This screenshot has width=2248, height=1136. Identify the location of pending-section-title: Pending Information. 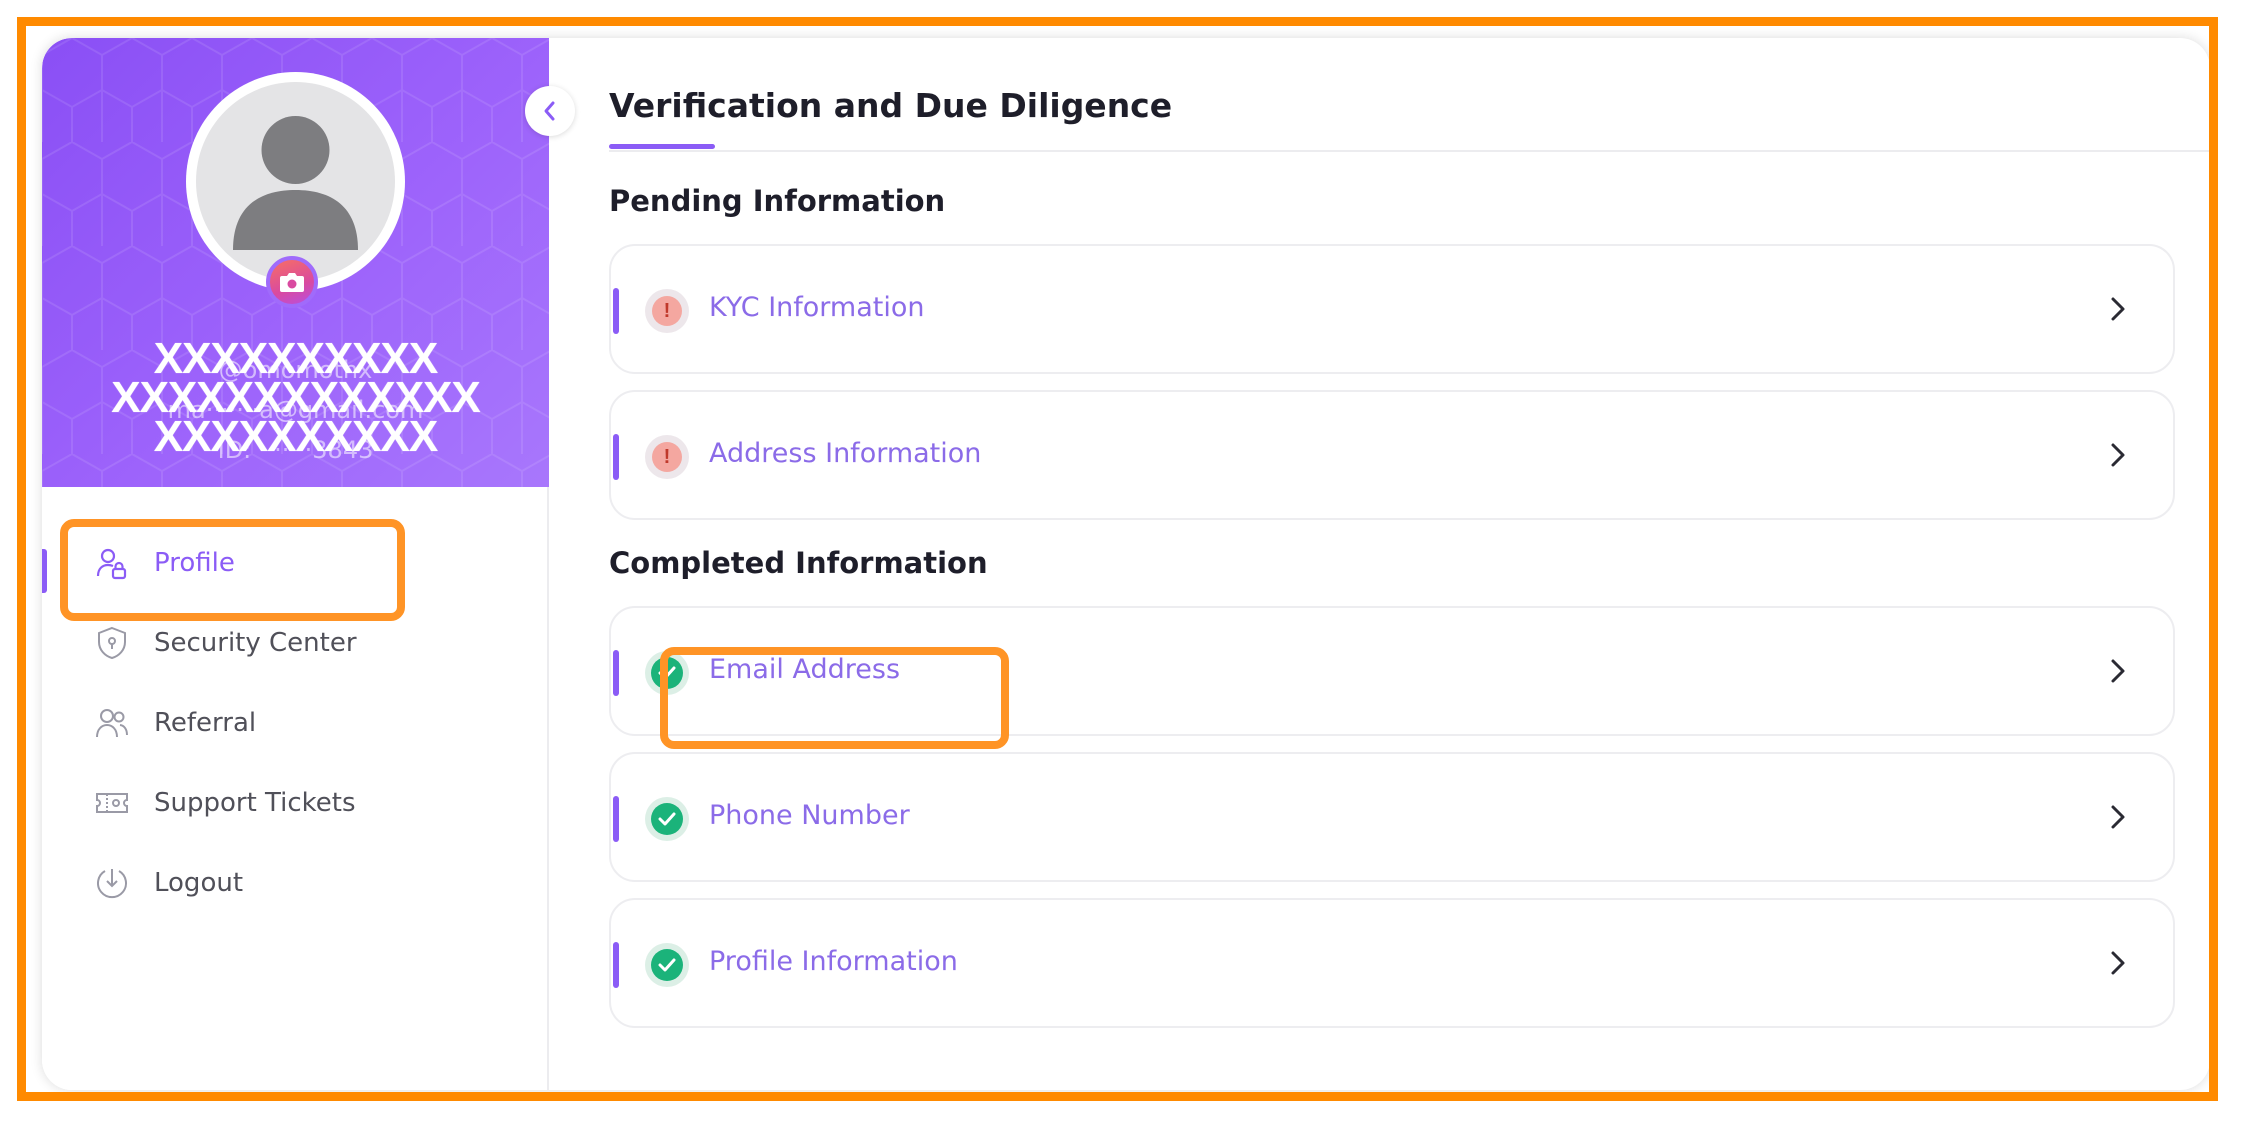
(777, 201).